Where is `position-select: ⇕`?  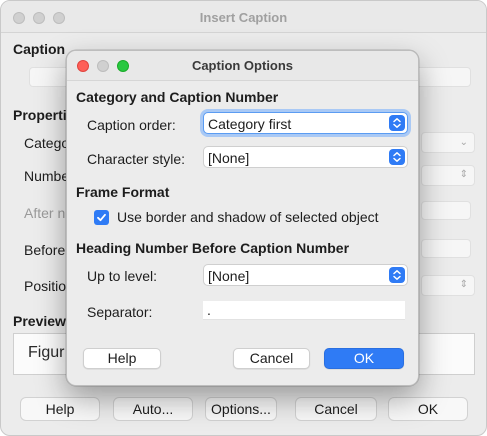
position-select: ⇕ is located at coordinates (448, 285).